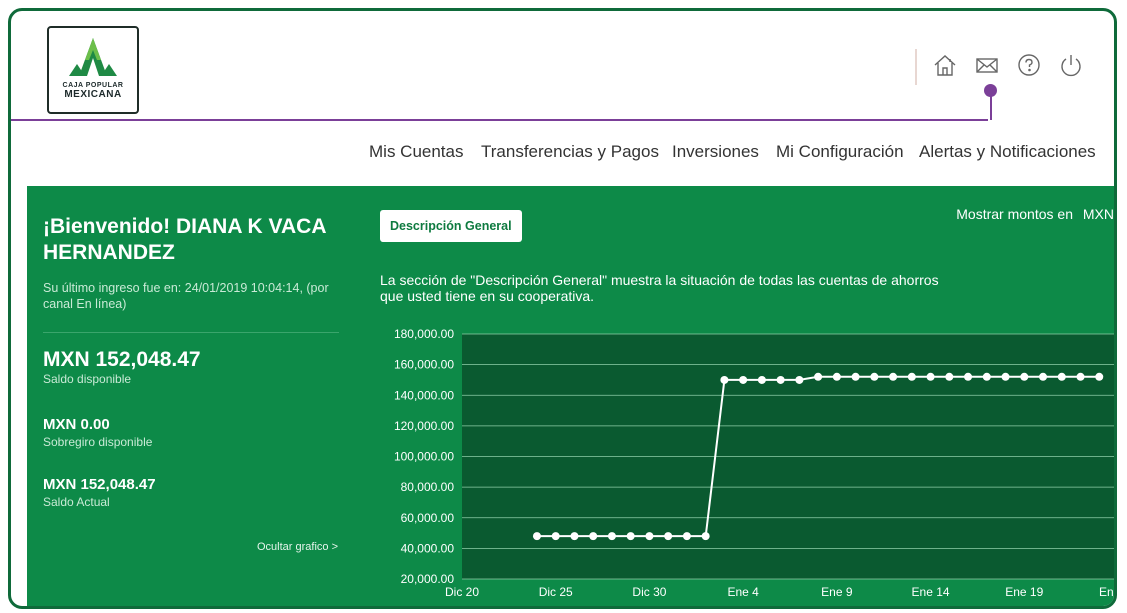 The height and width of the screenshot is (613, 1127). I want to click on logo-text-line1: CAJA POPULAR, so click(93, 85).